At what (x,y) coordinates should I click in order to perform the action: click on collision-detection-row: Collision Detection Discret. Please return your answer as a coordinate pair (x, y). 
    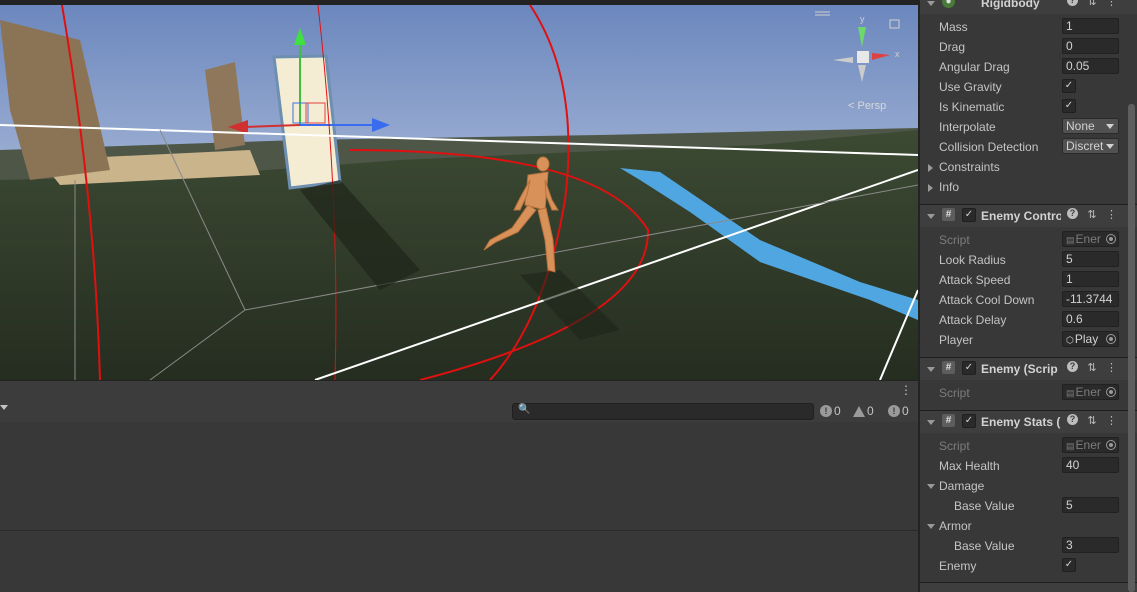
    Looking at the image, I should click on (1028, 147).